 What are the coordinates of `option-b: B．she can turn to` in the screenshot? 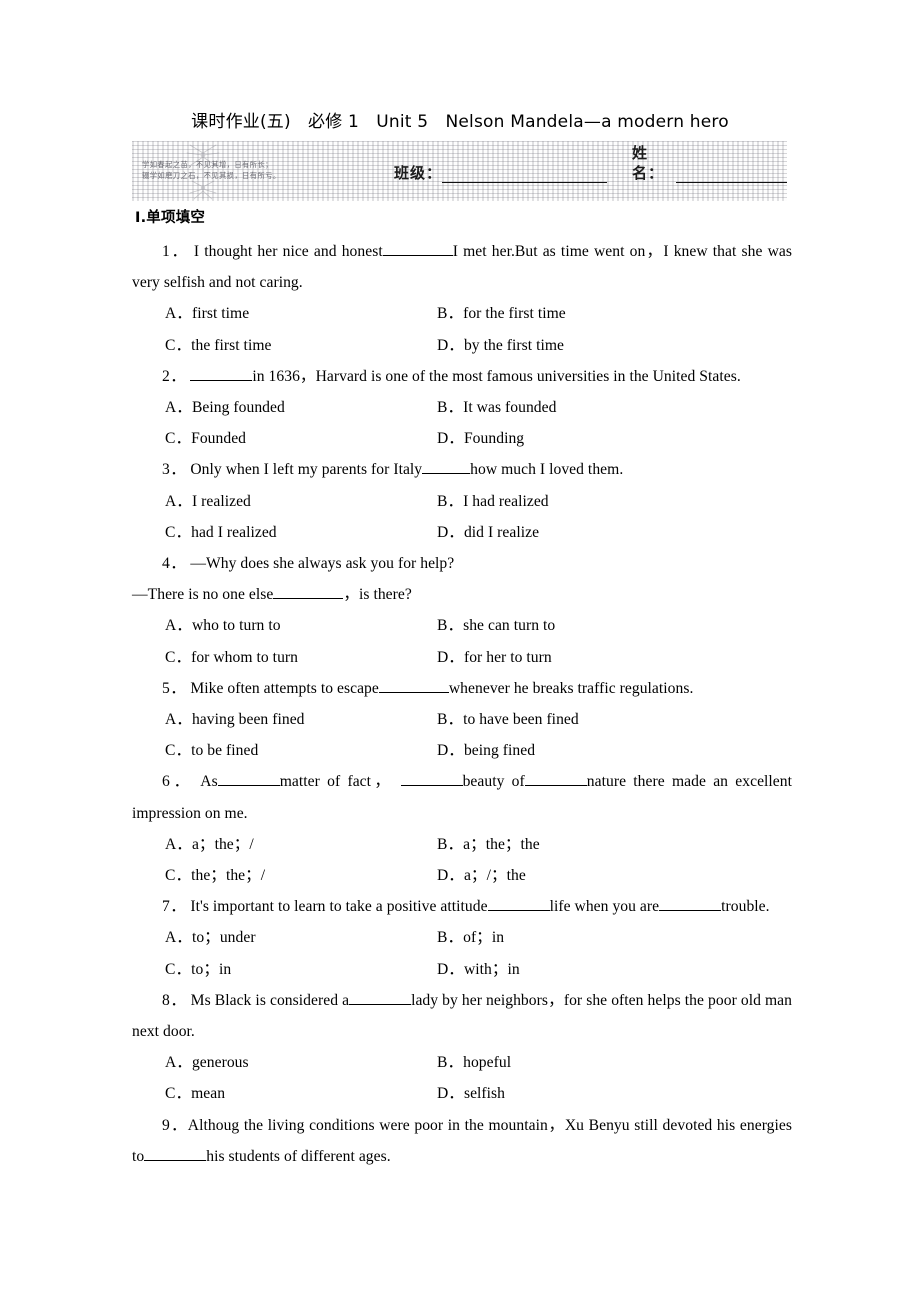 It's located at (580, 625).